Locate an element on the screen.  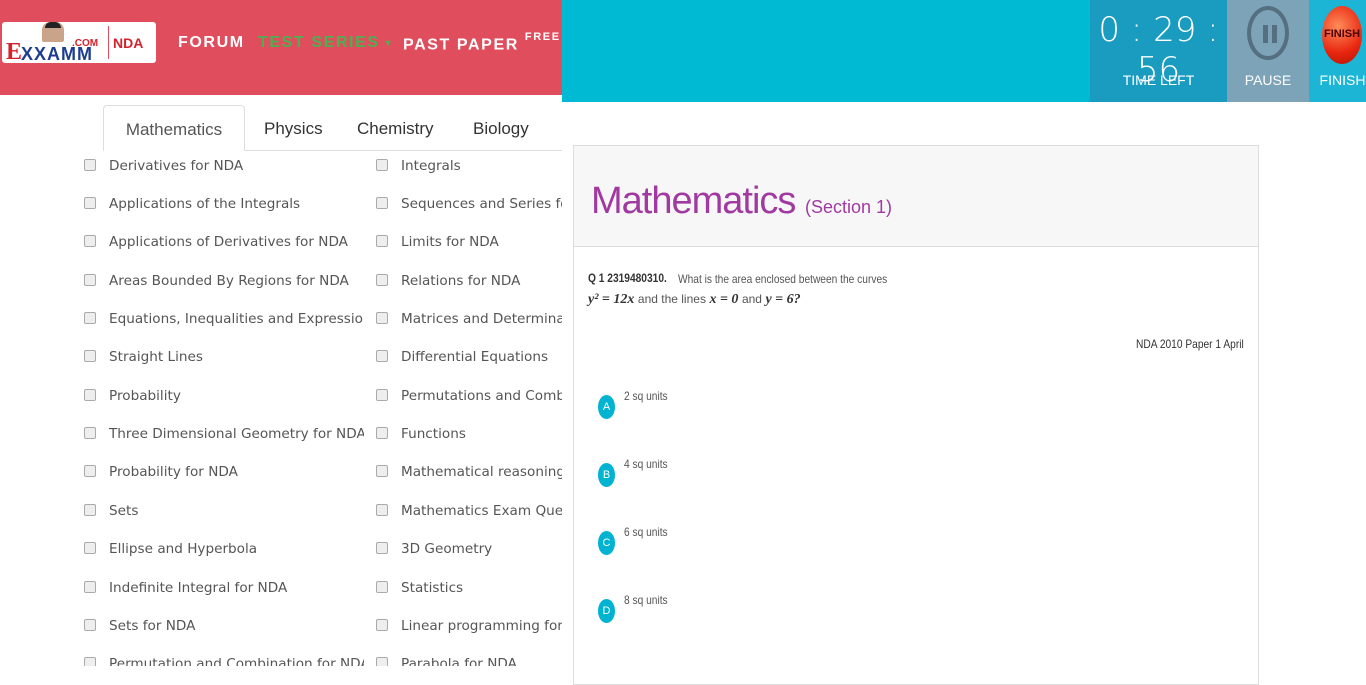
nav-past-paper-label: PAST PAPER is located at coordinates (461, 45).